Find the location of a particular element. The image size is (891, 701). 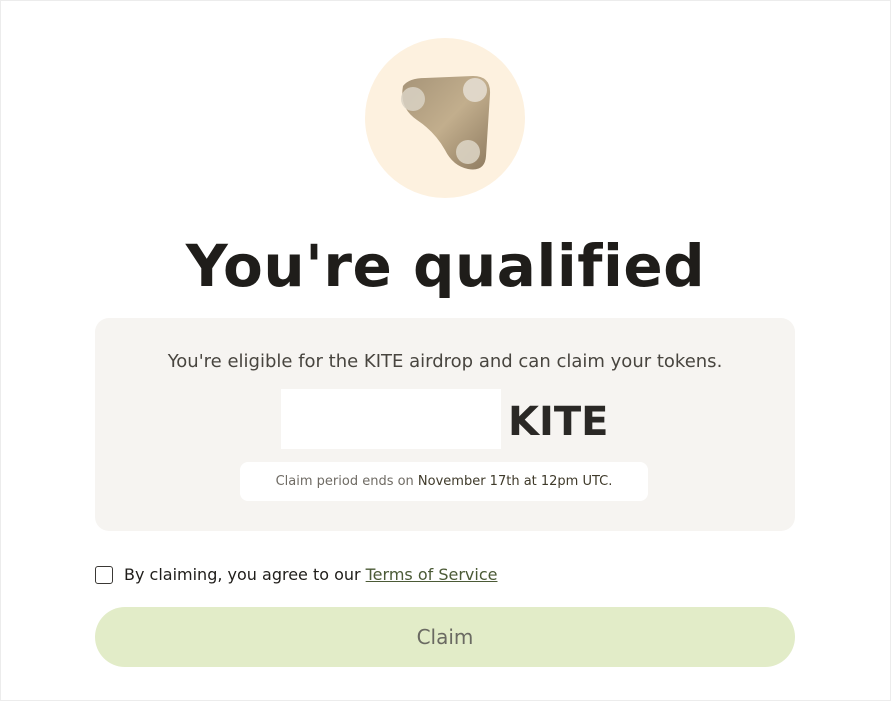

terms-of-service-link: Terms of Service is located at coordinates (432, 575).